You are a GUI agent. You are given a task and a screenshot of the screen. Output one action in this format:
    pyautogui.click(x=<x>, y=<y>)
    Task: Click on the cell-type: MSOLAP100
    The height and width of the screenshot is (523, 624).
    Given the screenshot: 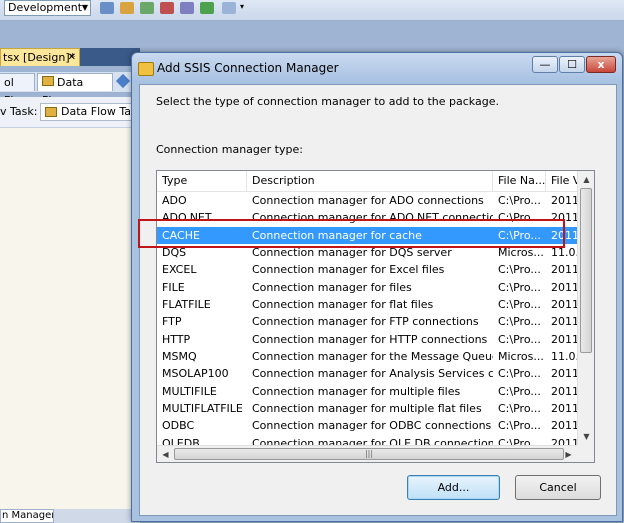 What is the action you would take?
    pyautogui.click(x=195, y=374)
    